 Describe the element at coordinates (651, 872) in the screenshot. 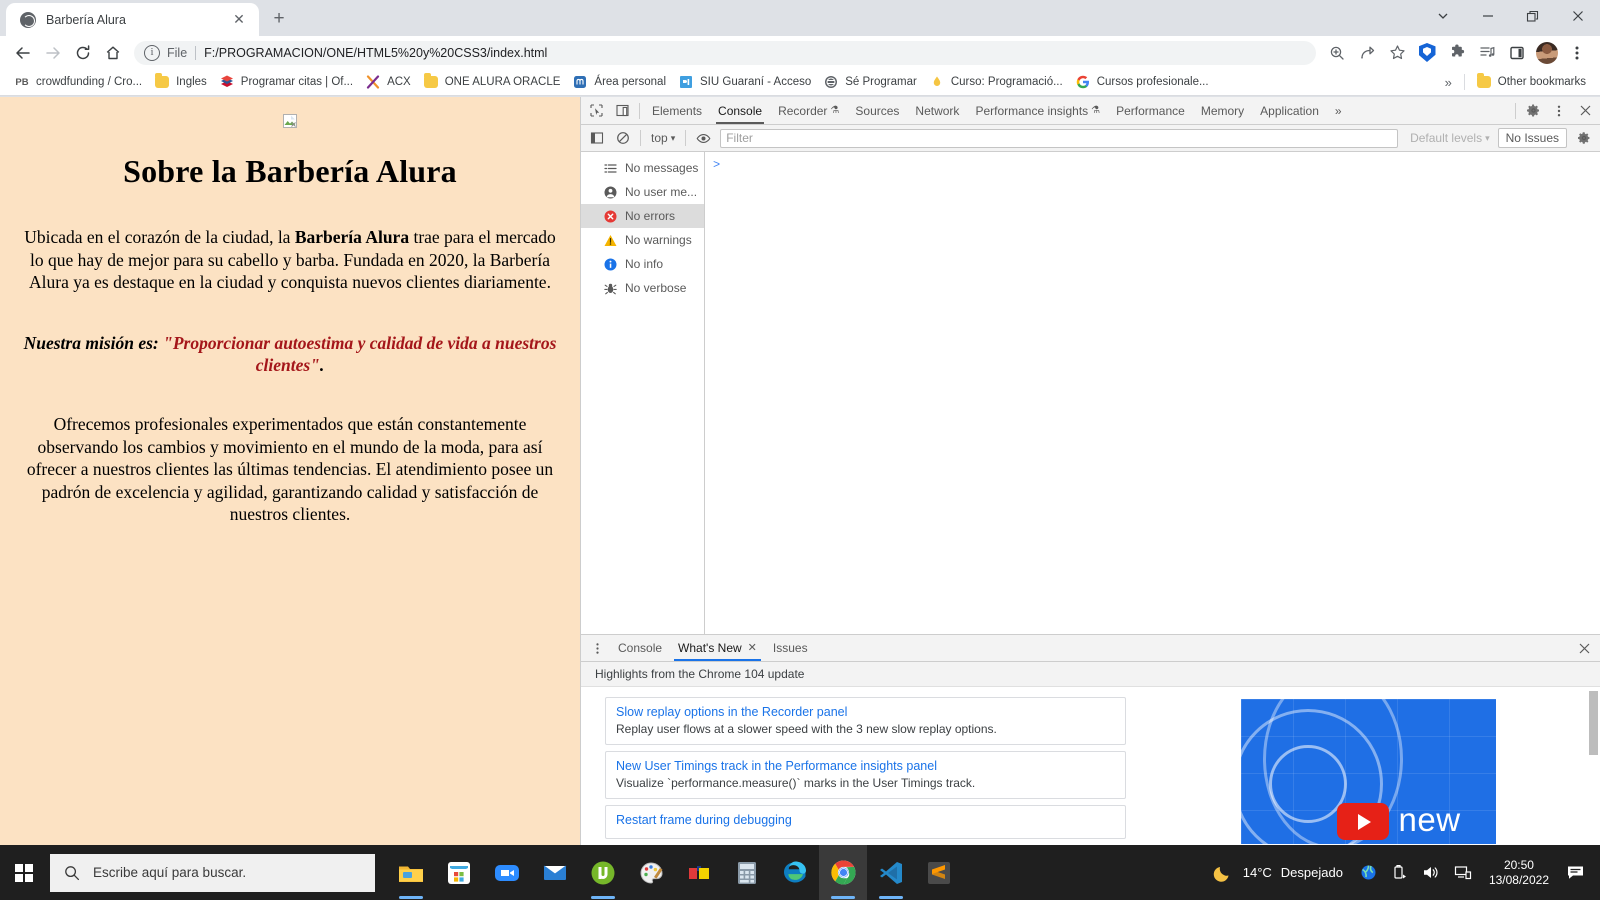

I see `paint-icon` at that location.